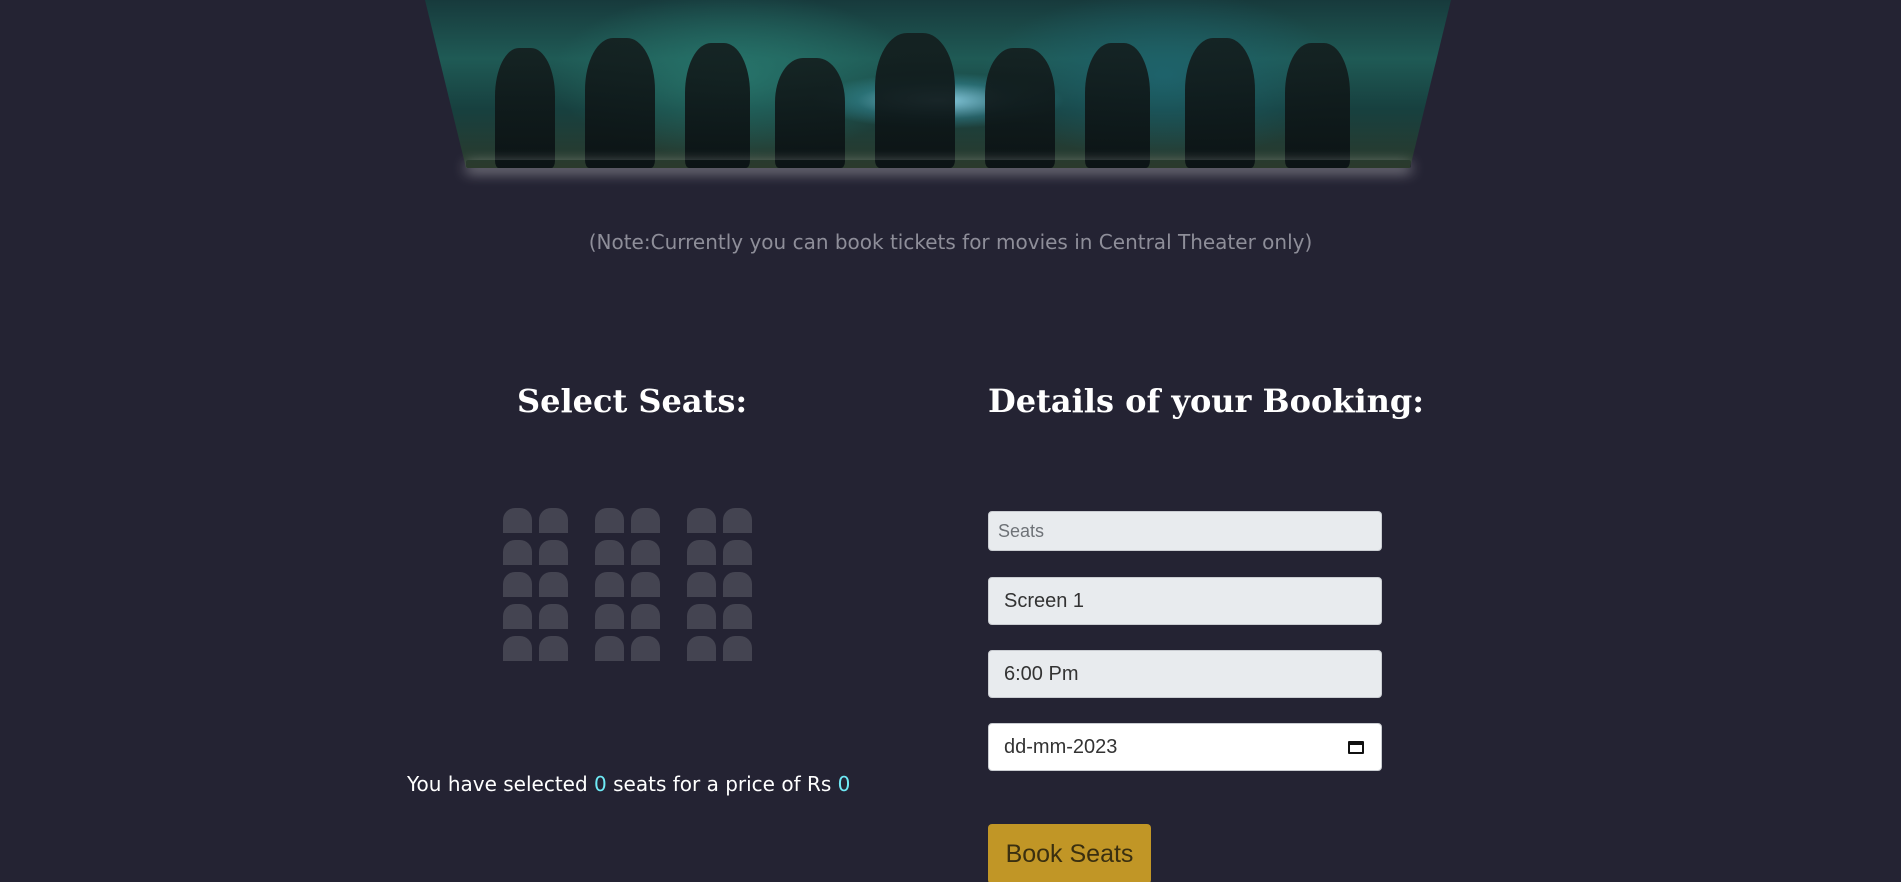 This screenshot has width=1901, height=882. I want to click on total-price: 0, so click(844, 784).